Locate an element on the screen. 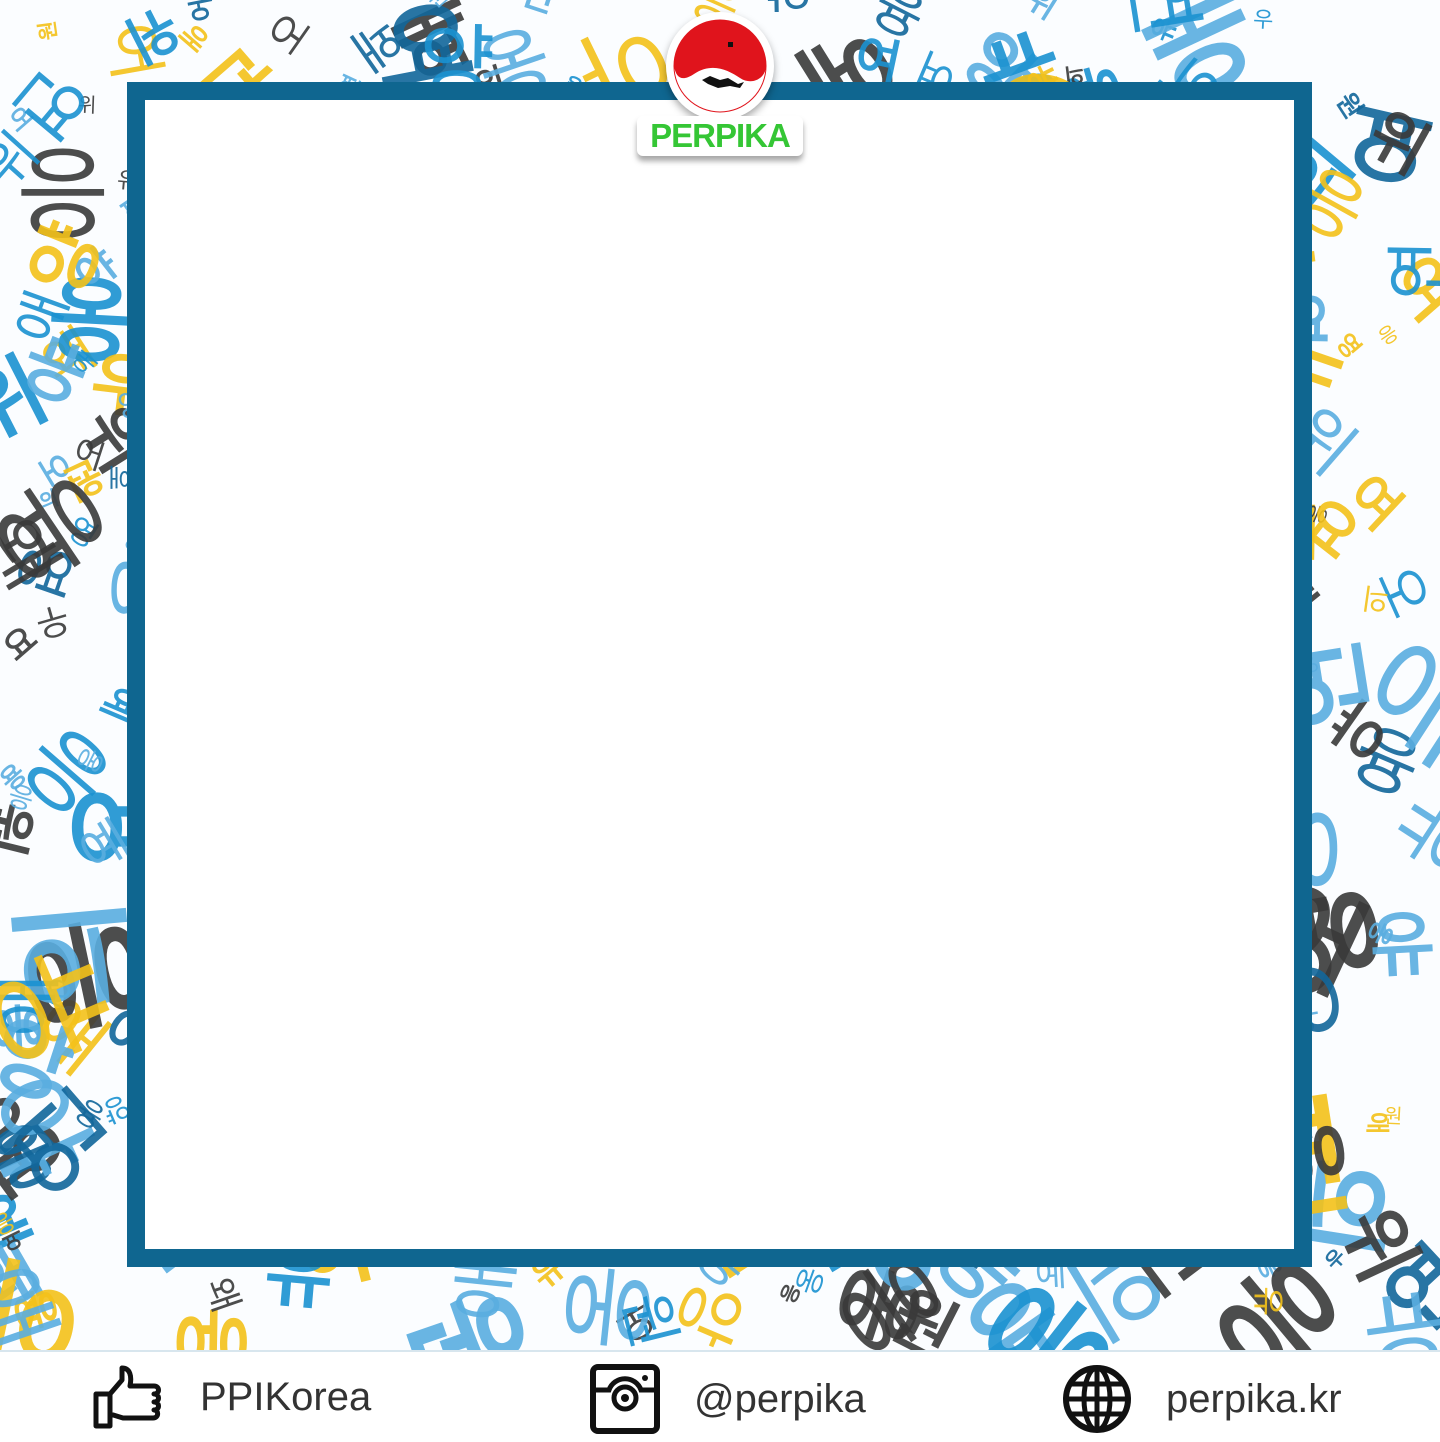 This screenshot has height=1442, width=1440. pattern-glyph: 연 is located at coordinates (1410, 270).